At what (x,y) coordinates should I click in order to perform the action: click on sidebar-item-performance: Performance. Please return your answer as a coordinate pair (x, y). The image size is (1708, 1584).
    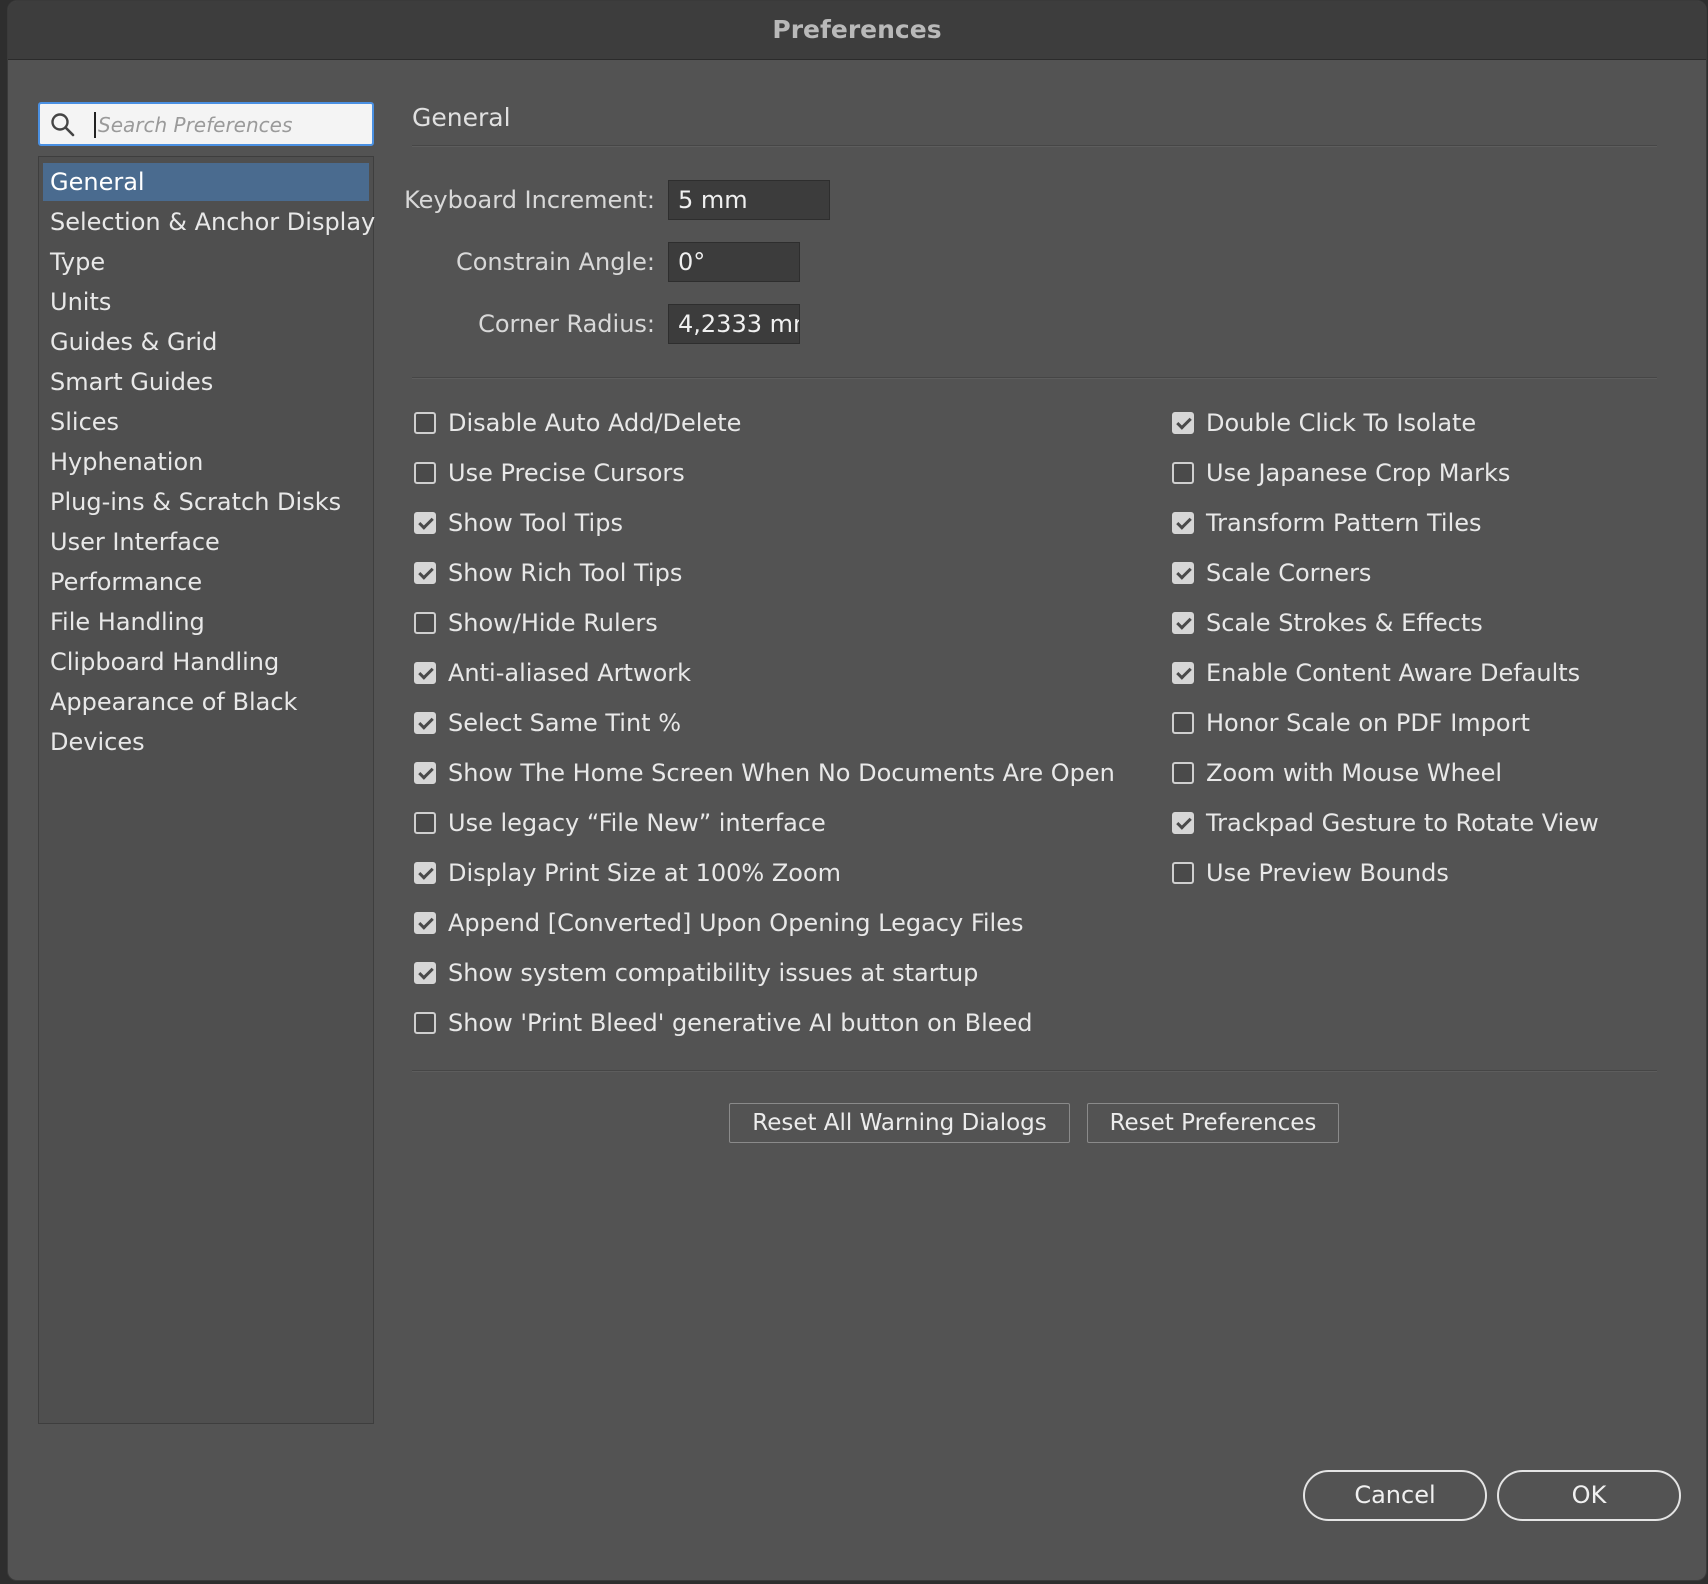
    Looking at the image, I should click on (206, 582).